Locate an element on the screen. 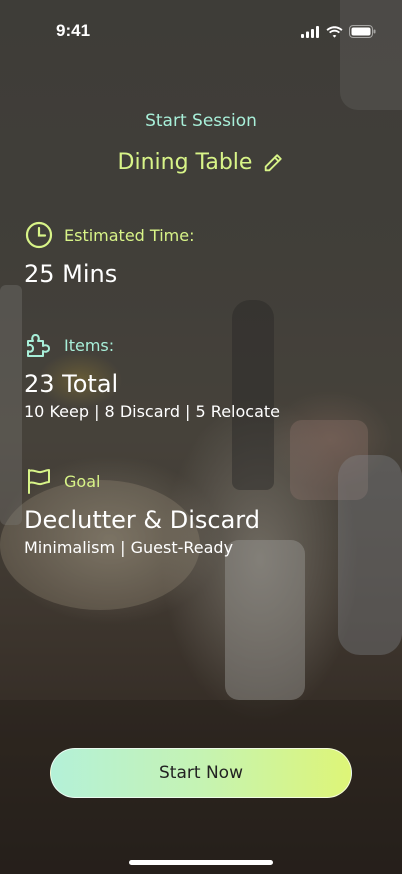 The width and height of the screenshot is (402, 874). items-label: Items: is located at coordinates (89, 345).